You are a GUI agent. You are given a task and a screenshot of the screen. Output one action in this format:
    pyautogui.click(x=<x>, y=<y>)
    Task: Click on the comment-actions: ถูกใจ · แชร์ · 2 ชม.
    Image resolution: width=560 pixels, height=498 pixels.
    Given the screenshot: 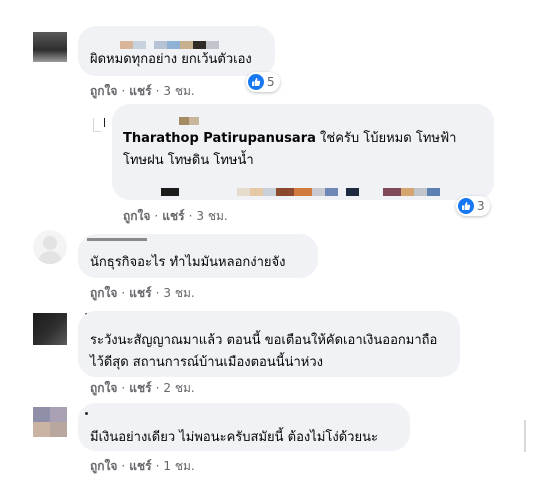 What is the action you would take?
    pyautogui.click(x=142, y=388)
    